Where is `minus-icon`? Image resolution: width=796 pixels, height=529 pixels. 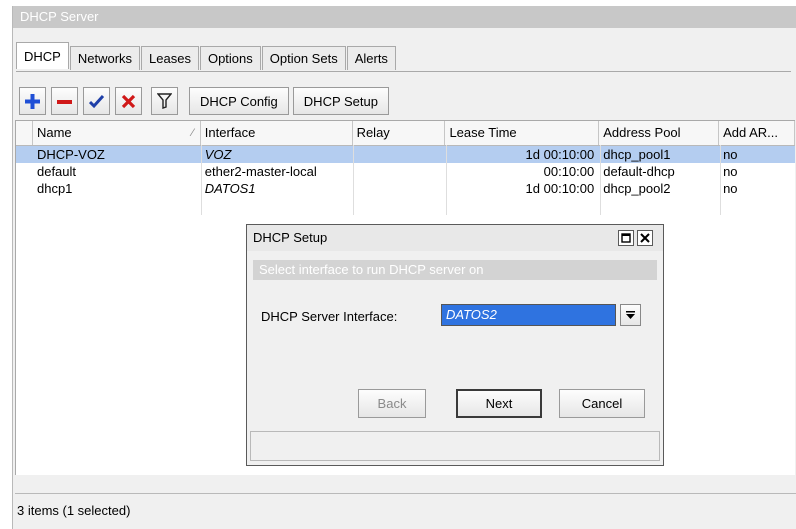 minus-icon is located at coordinates (64, 101).